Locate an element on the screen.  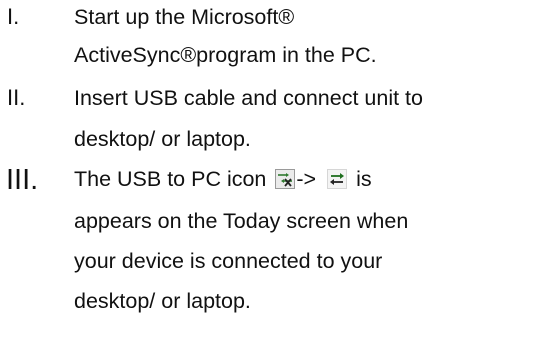
step-3-line-4: desktop/ or laptop. is located at coordinates (162, 301).